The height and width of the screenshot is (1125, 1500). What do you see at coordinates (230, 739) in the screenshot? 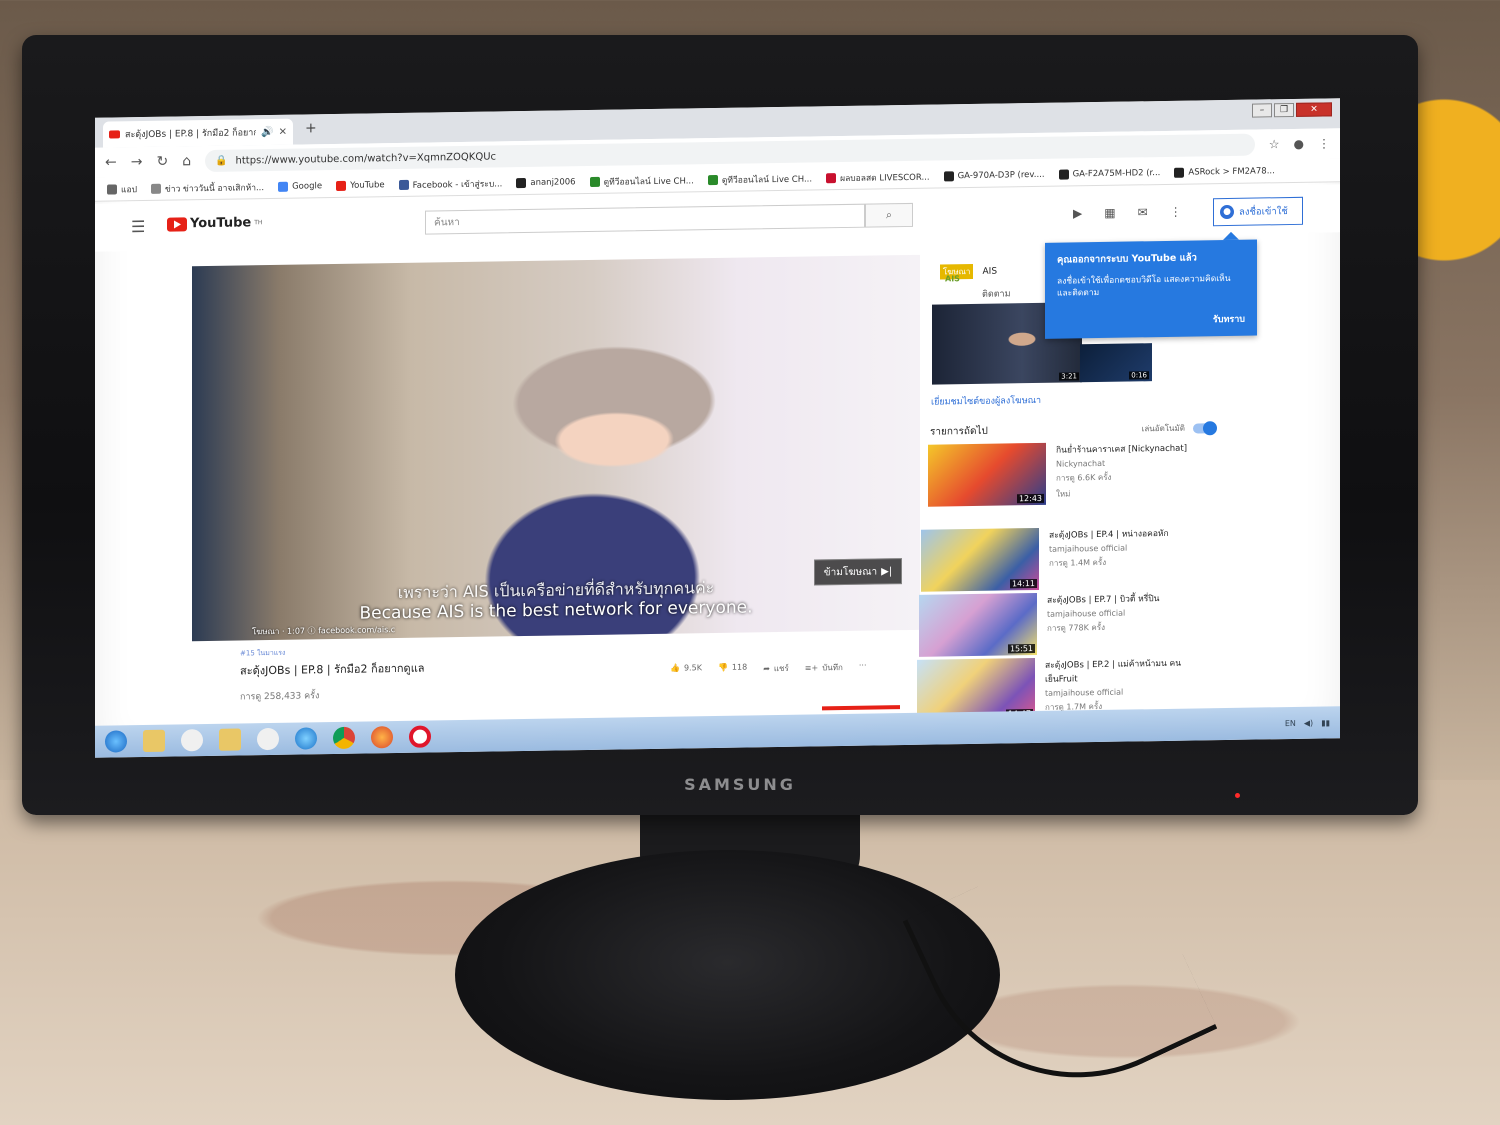
I see `folder-icon` at bounding box center [230, 739].